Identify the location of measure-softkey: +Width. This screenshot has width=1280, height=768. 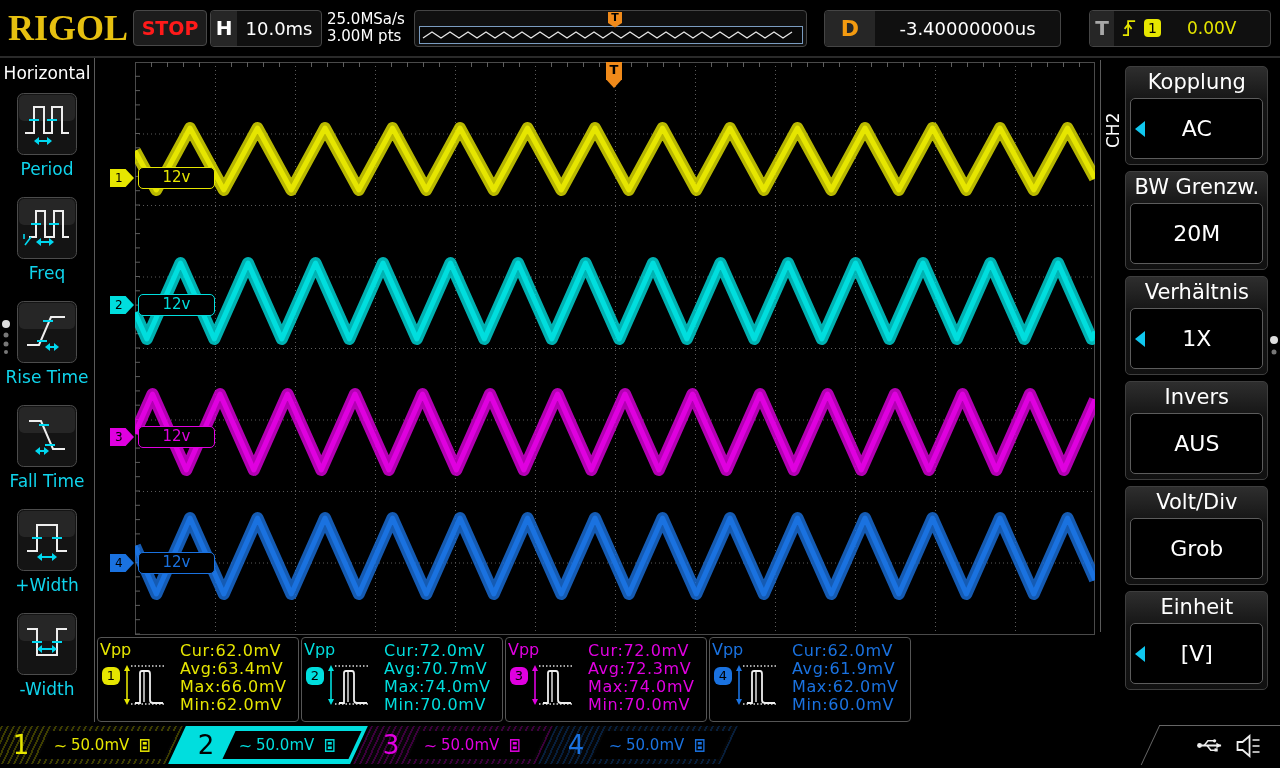
(47, 553).